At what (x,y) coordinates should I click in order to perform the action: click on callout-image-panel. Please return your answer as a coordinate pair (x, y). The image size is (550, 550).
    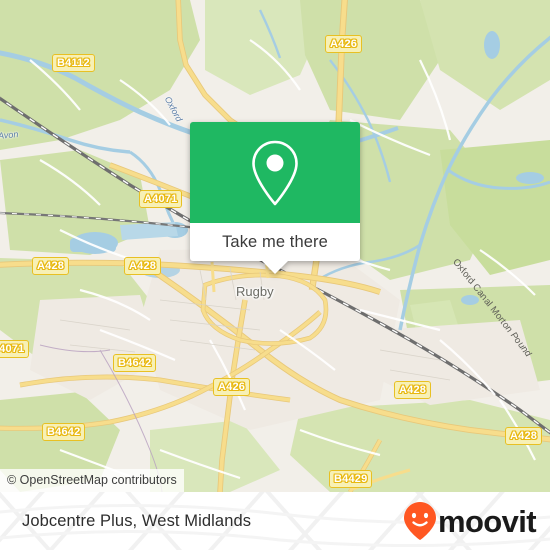
    Looking at the image, I should click on (275, 172).